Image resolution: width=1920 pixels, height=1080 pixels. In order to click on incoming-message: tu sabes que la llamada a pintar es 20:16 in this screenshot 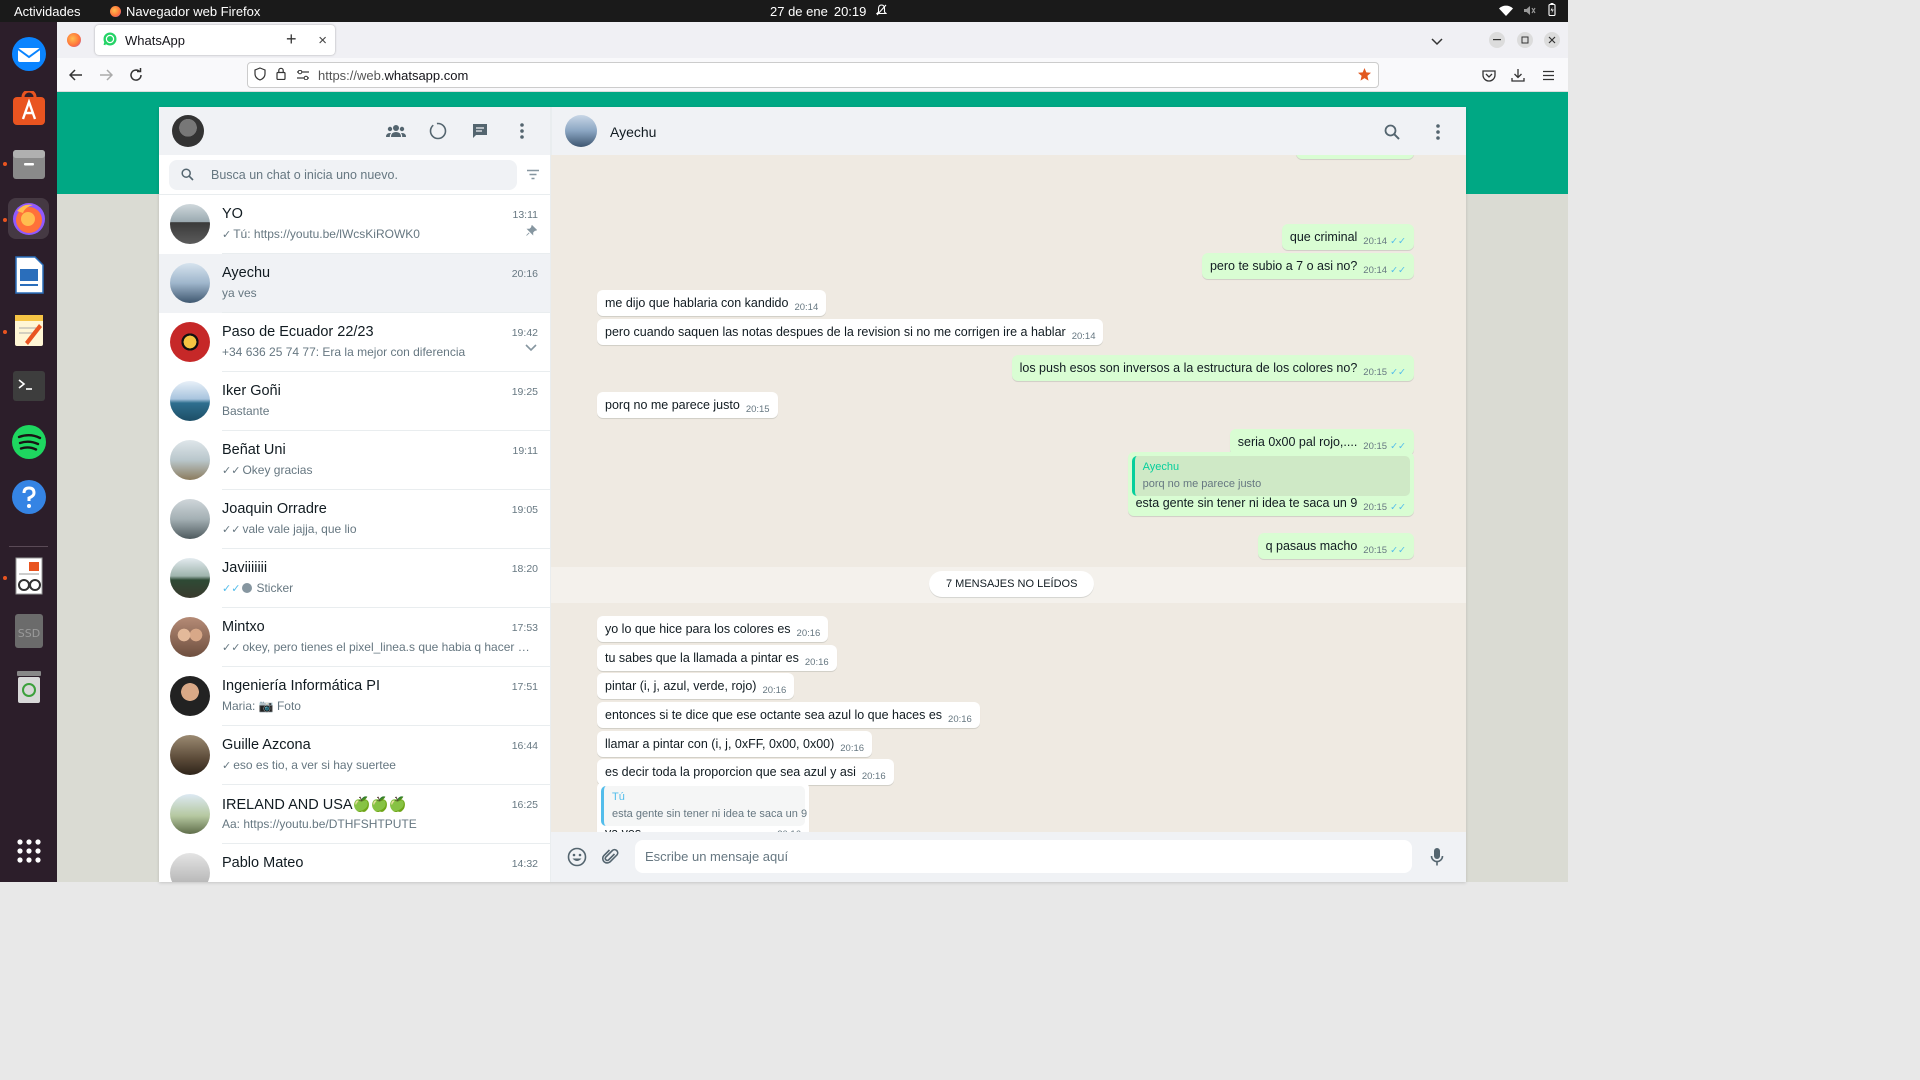, I will do `click(717, 658)`.